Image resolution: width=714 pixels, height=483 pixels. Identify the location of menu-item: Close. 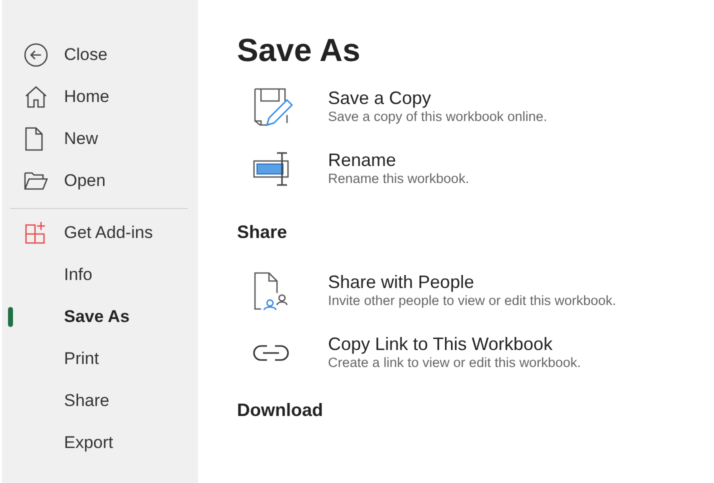
(86, 55).